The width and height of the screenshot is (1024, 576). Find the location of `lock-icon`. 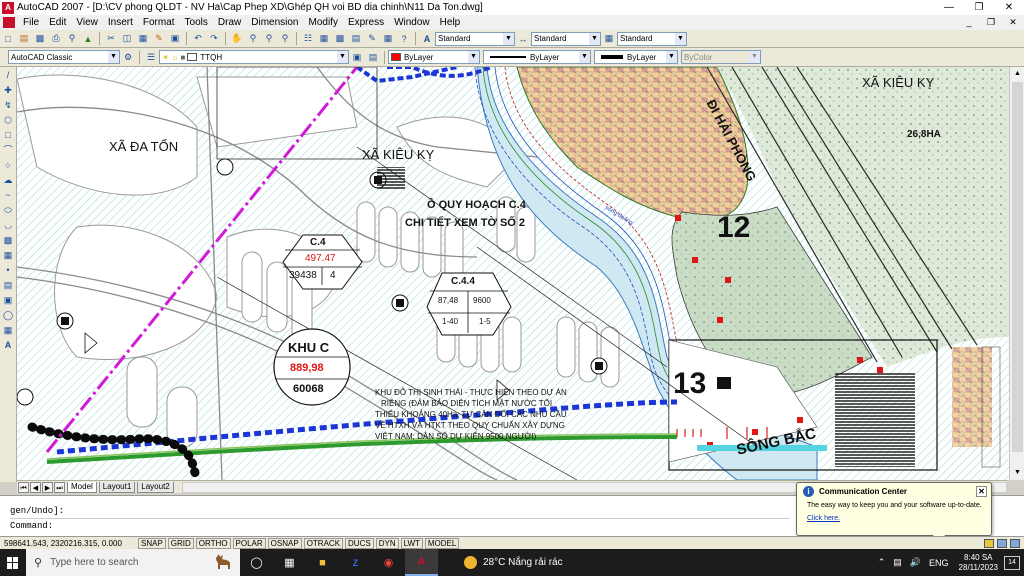

lock-icon is located at coordinates (989, 543).